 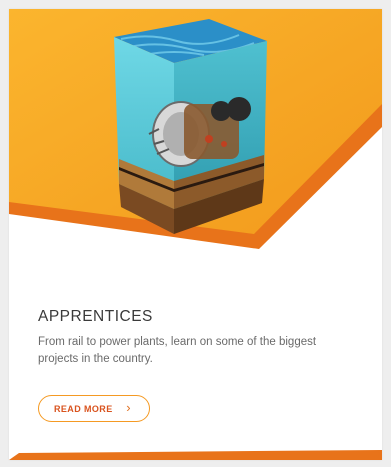 I want to click on read-more-label: READ MORE, so click(x=83, y=408).